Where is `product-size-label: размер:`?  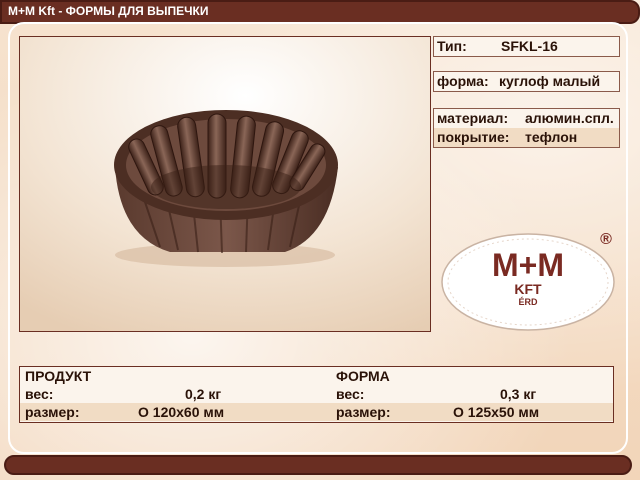 product-size-label: размер: is located at coordinates (52, 412).